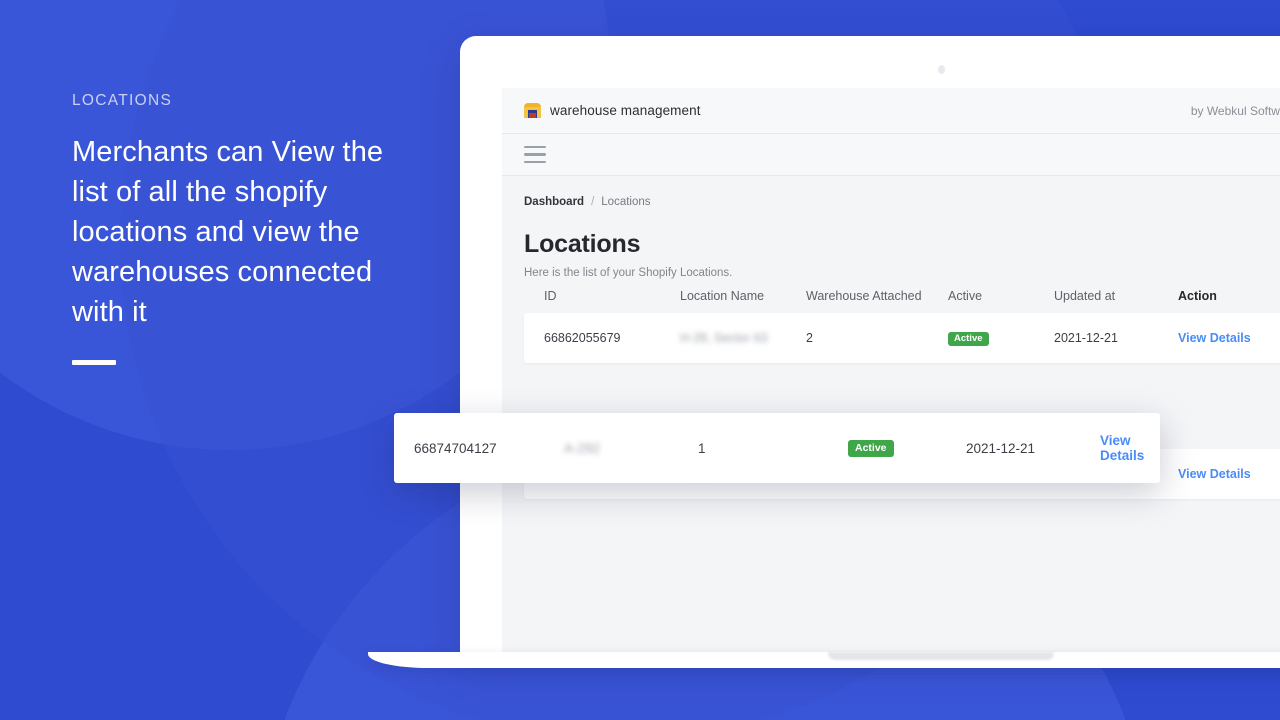  What do you see at coordinates (824, 660) in the screenshot?
I see `device-base` at bounding box center [824, 660].